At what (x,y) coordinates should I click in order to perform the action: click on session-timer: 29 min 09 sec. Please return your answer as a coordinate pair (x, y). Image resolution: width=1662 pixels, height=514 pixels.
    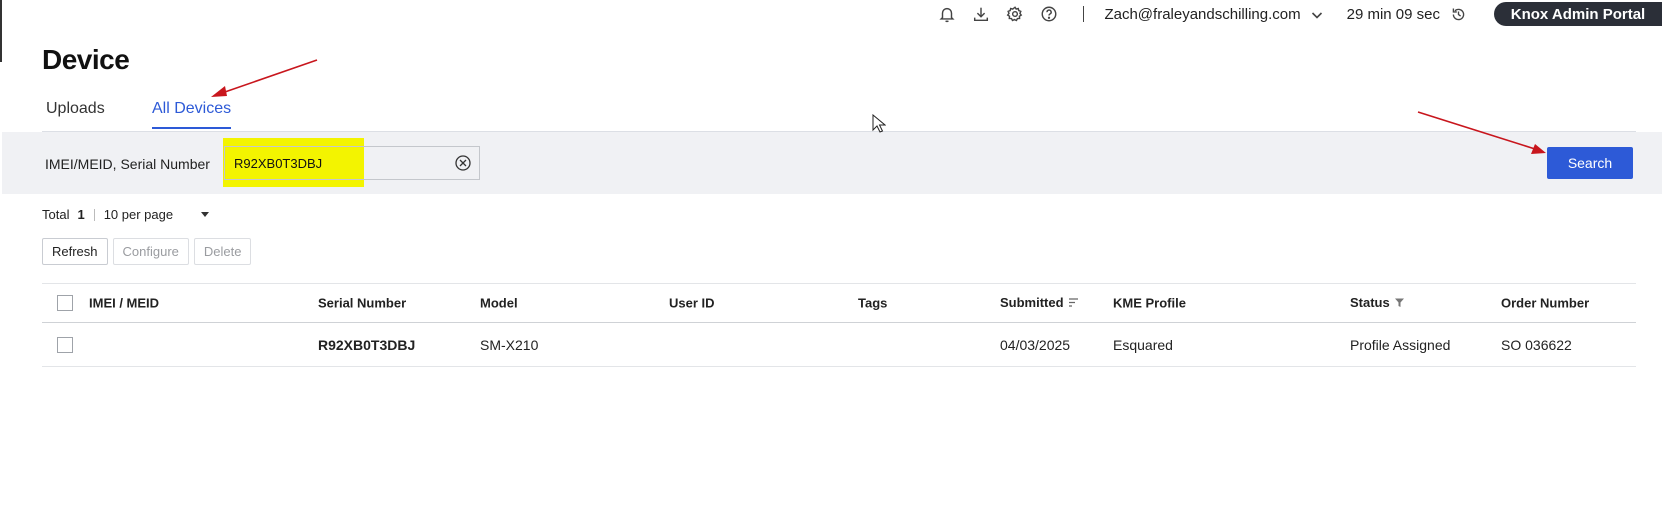
    Looking at the image, I should click on (1393, 14).